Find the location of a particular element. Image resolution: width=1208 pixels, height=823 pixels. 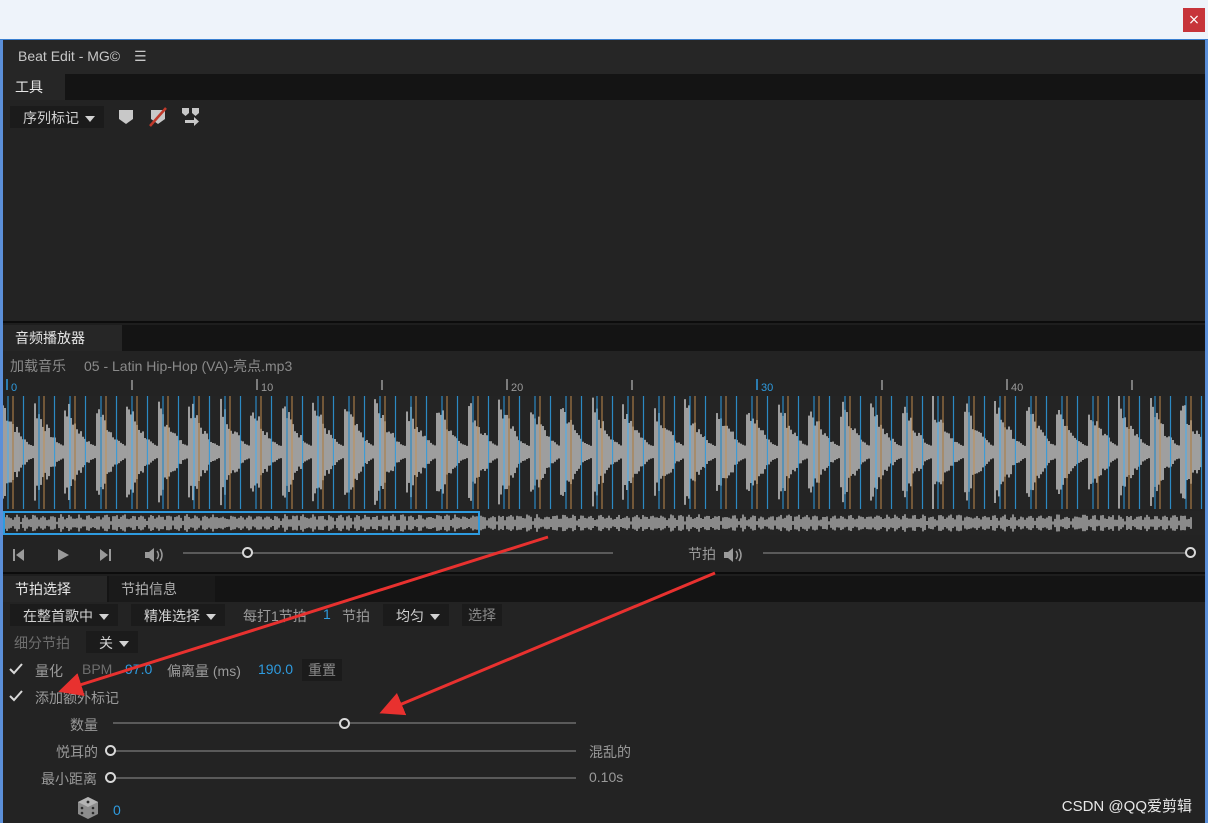

watermark-text: CSDN @QQ爱剪辑 is located at coordinates (1126, 806).